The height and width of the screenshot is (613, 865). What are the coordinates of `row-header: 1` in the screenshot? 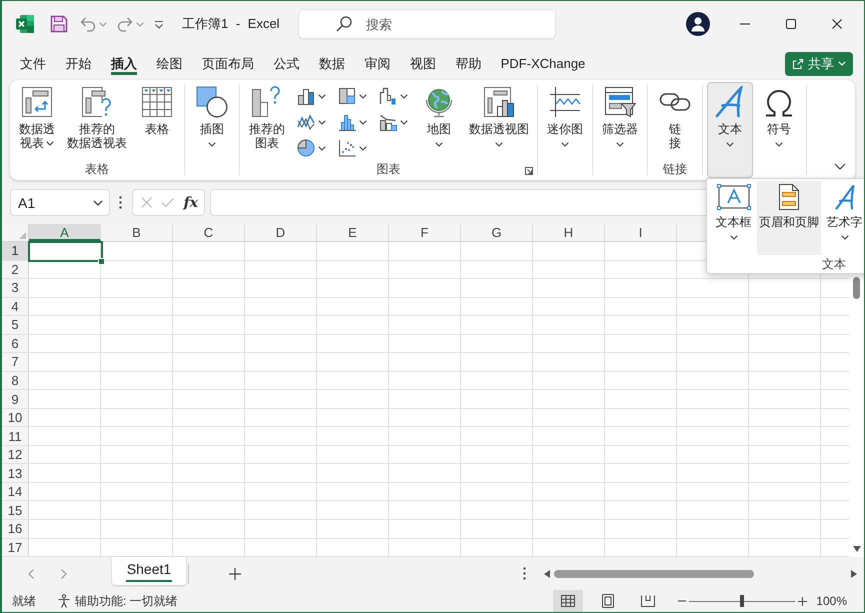 It's located at (15, 251).